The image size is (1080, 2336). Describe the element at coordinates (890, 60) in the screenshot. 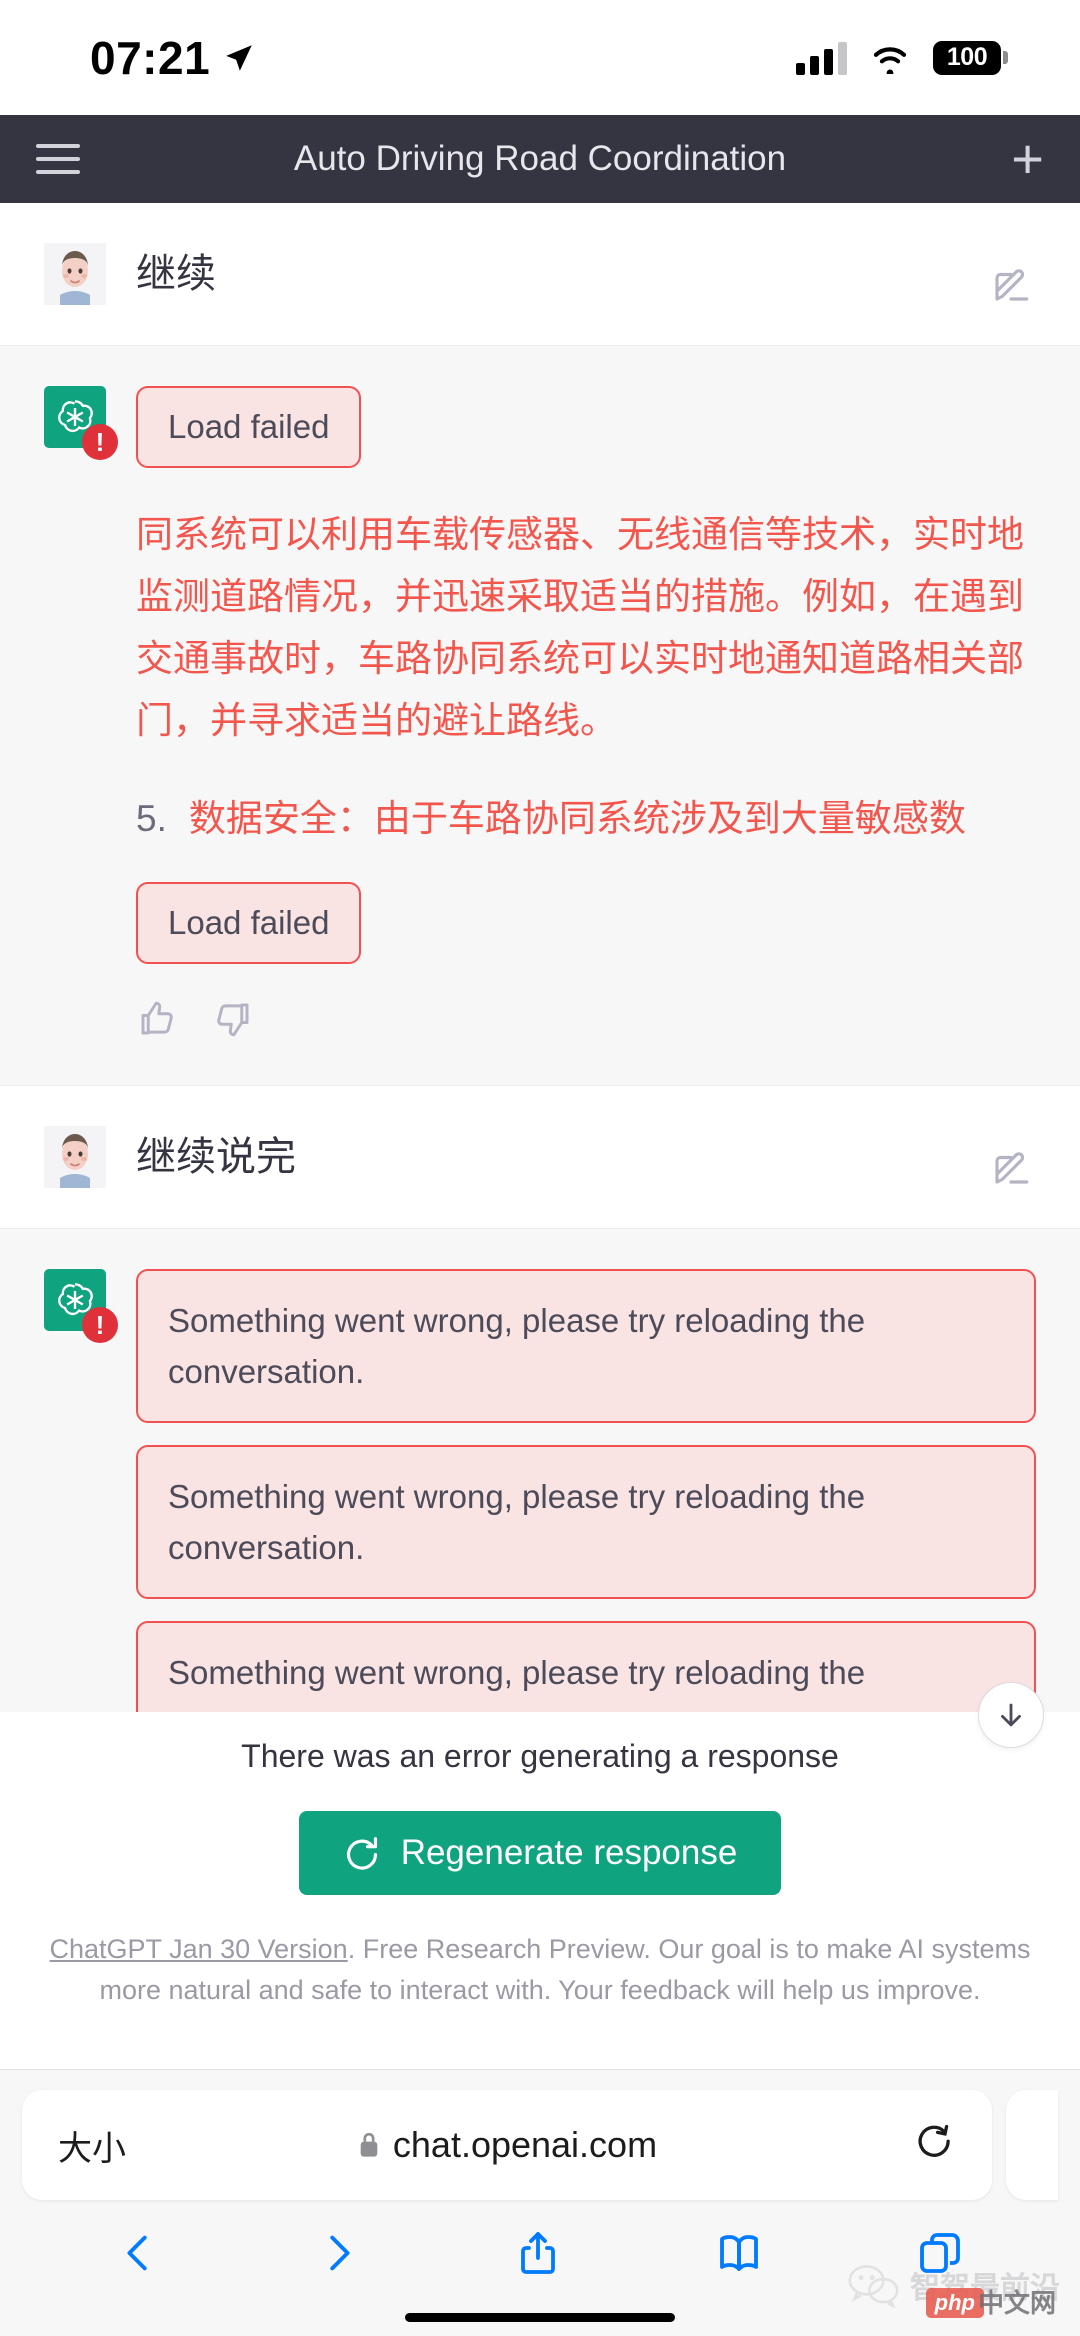

I see `wifi-icon` at that location.